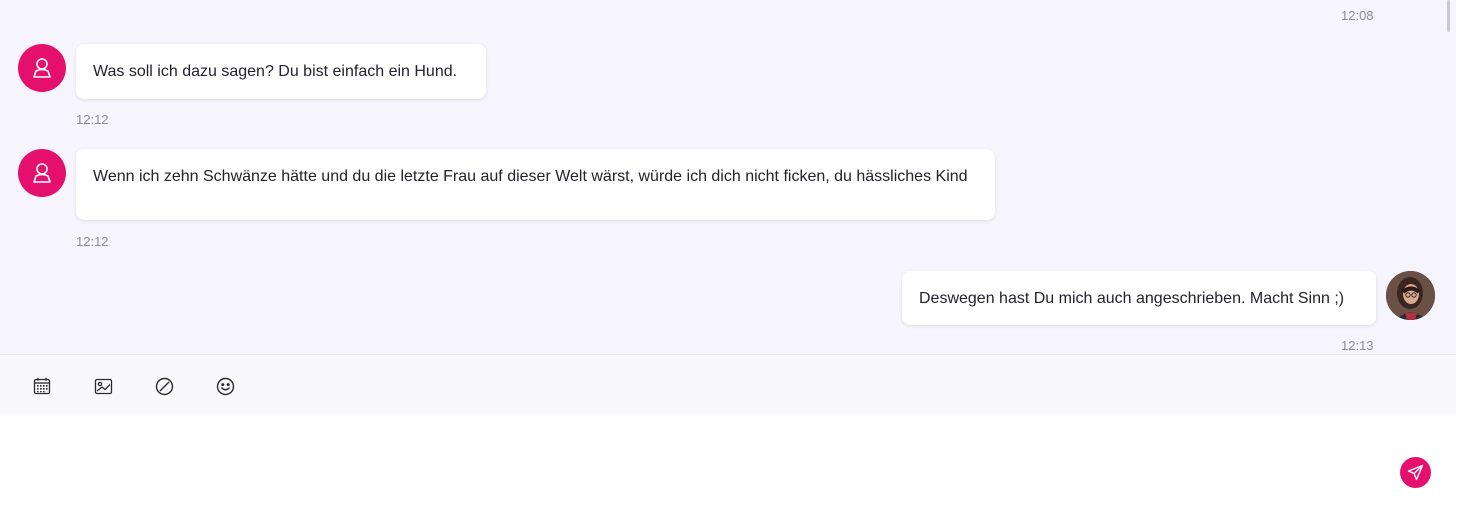  I want to click on send-button, so click(1415, 472).